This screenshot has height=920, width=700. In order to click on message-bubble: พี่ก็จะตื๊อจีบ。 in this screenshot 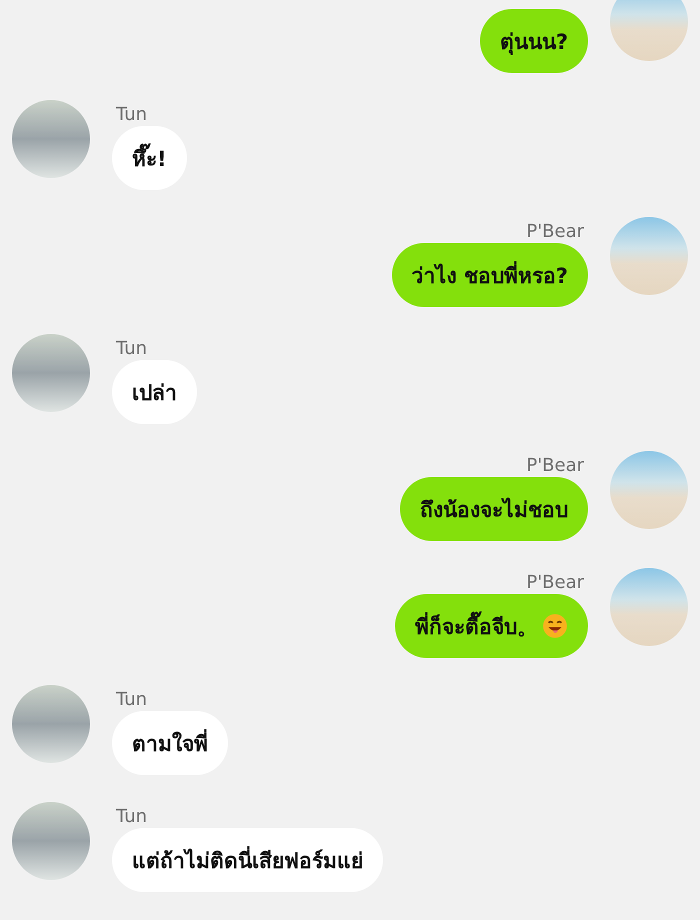, I will do `click(491, 626)`.